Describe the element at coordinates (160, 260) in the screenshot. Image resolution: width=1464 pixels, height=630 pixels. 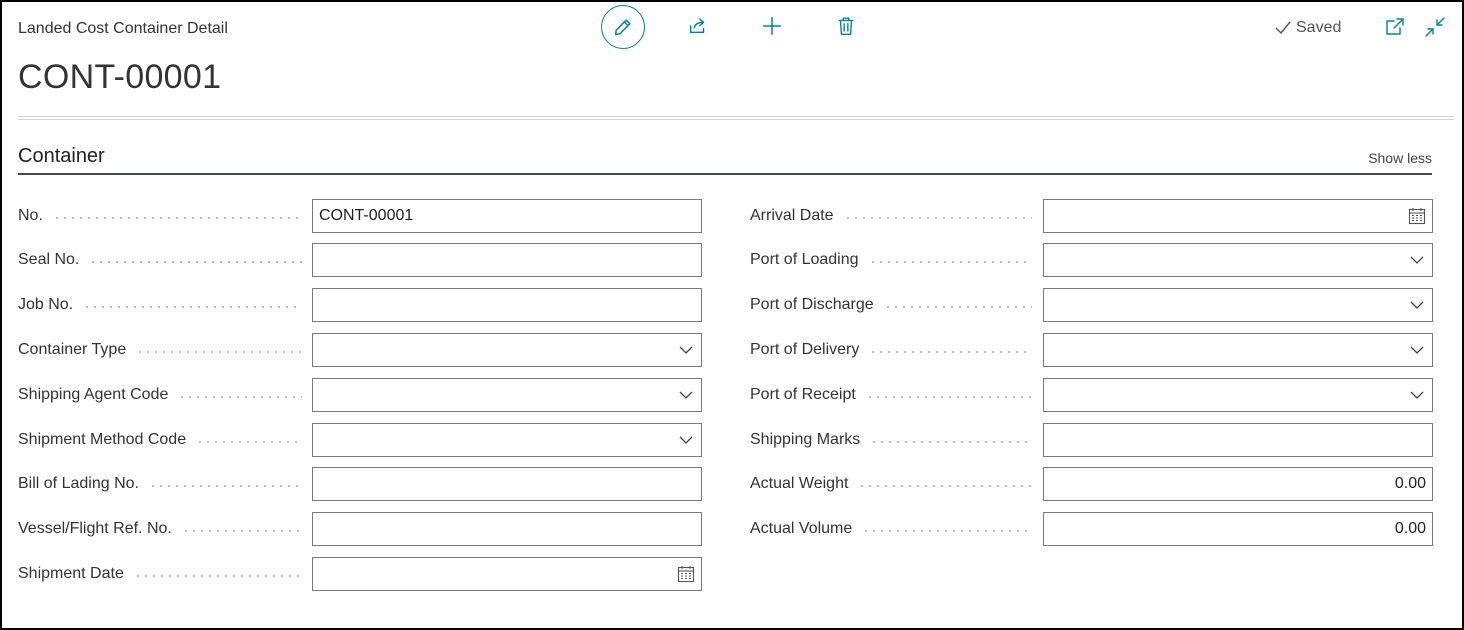
I see `field-label-seal-no: Seal No.` at that location.